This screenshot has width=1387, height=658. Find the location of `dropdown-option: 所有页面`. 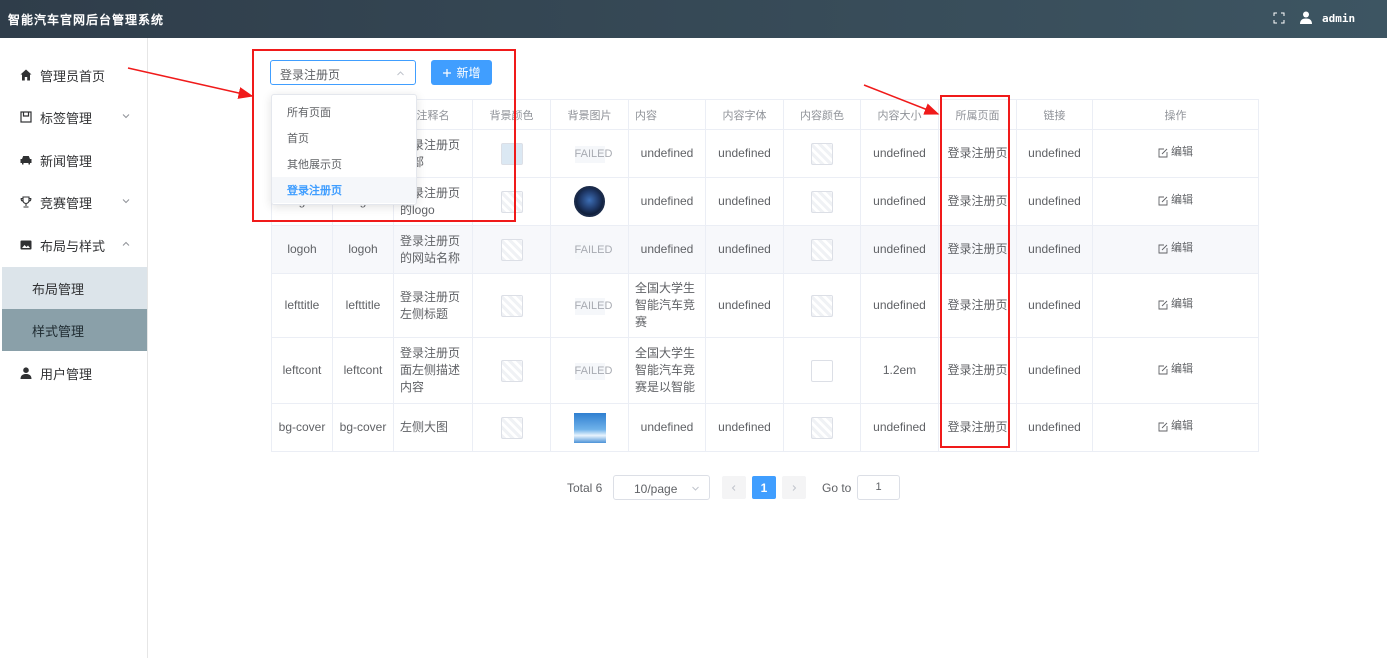

dropdown-option: 所有页面 is located at coordinates (344, 112).